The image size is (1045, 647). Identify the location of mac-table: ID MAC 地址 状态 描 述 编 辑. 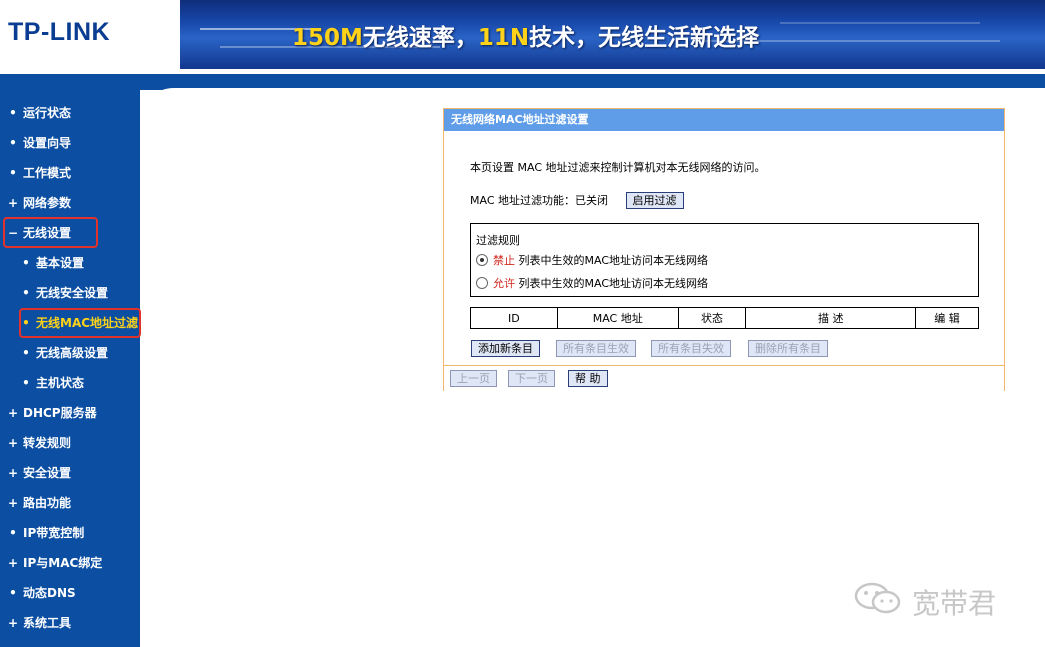
(724, 318).